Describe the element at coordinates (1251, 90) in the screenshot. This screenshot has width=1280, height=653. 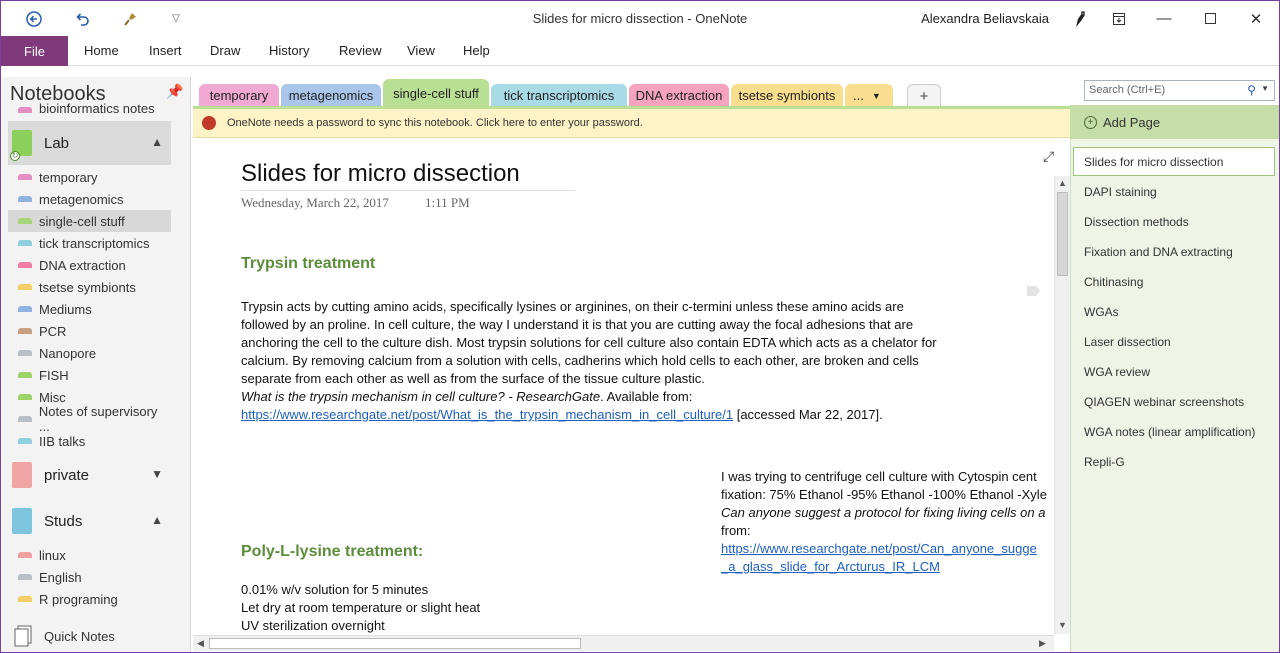
I see `search-icon: ⚲` at that location.